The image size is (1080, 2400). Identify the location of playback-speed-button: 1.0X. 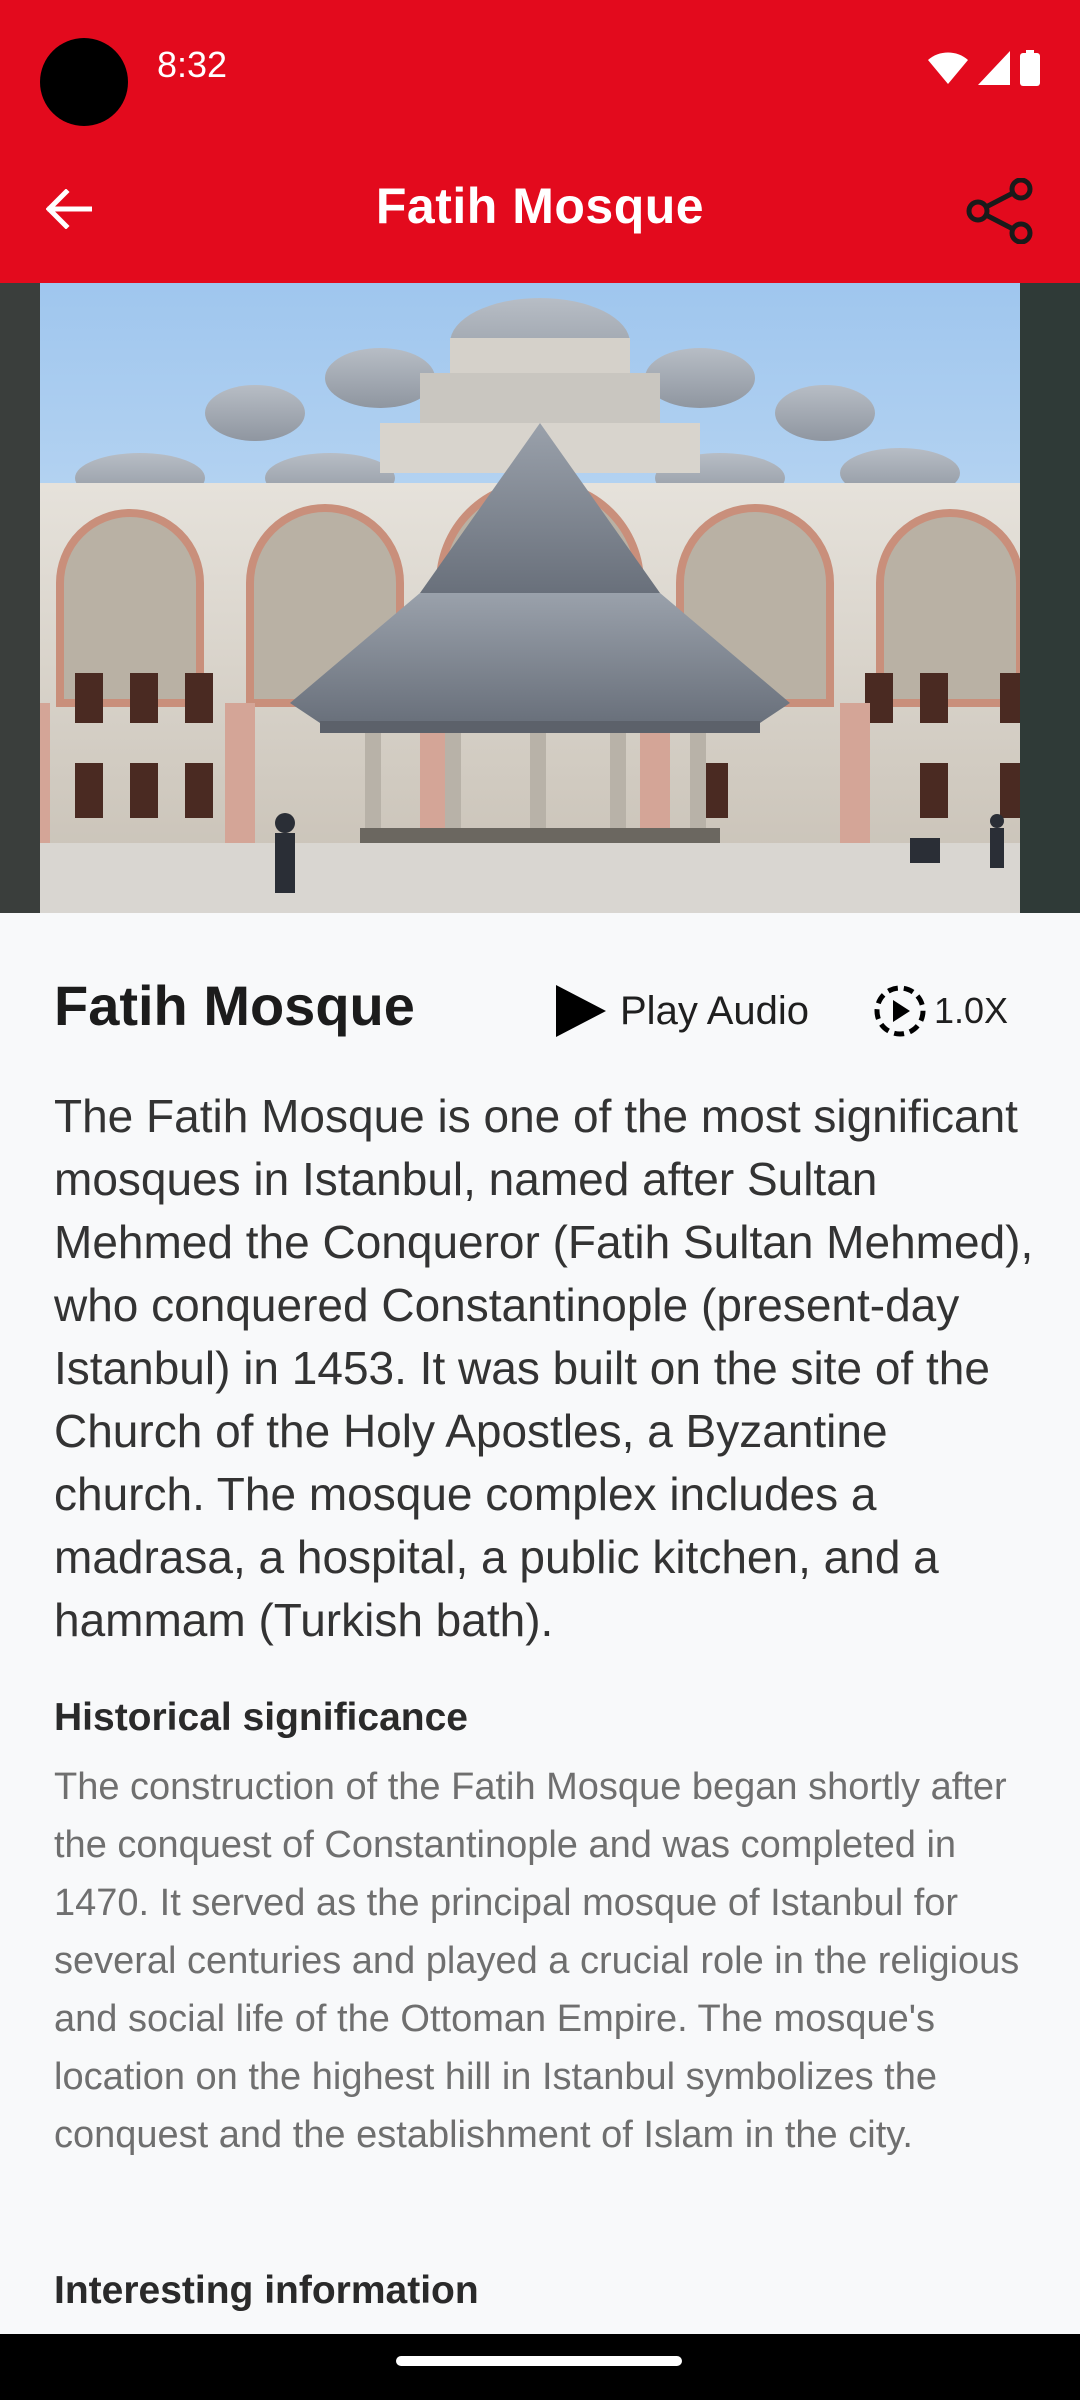
(940, 1011).